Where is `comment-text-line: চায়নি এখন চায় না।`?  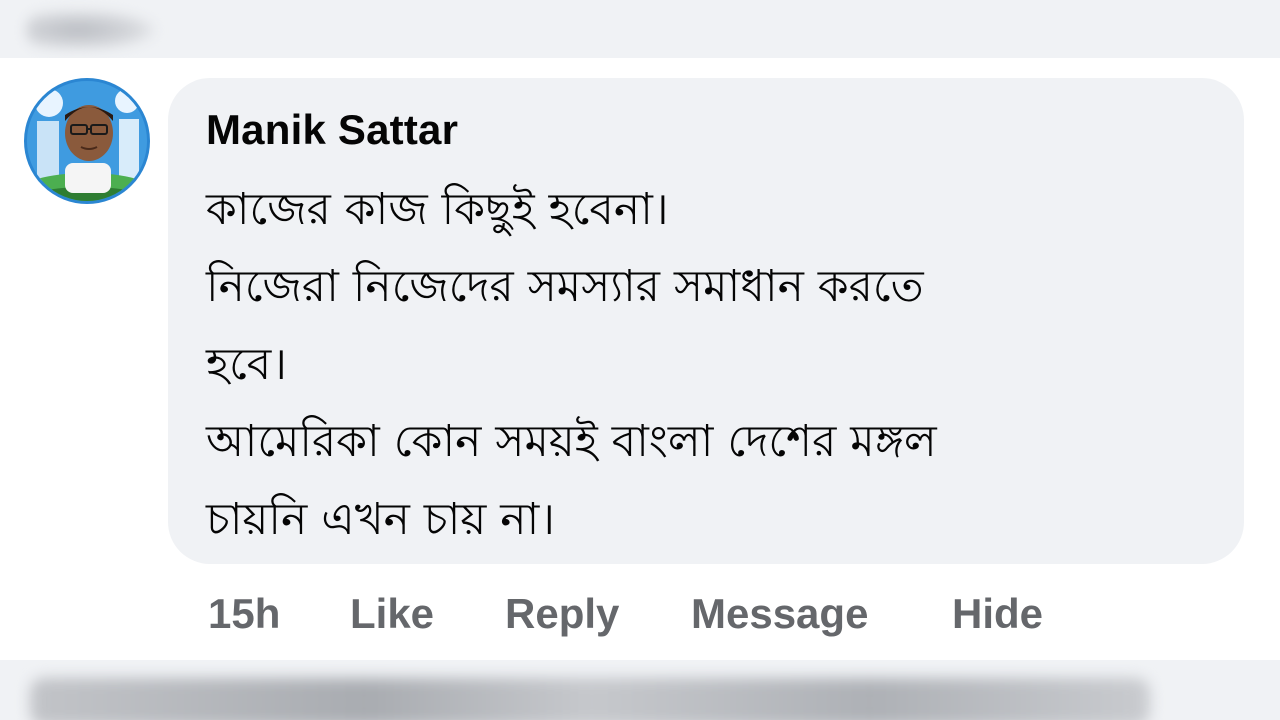 comment-text-line: চায়নি এখন চায় না। is located at coordinates (381, 519).